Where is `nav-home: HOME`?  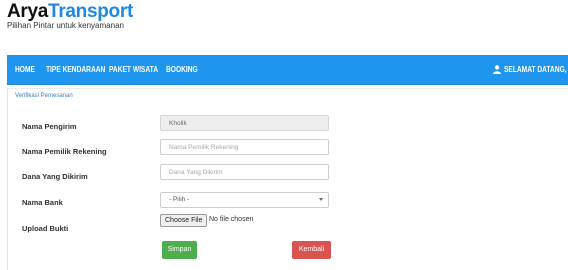
nav-home: HOME is located at coordinates (25, 69).